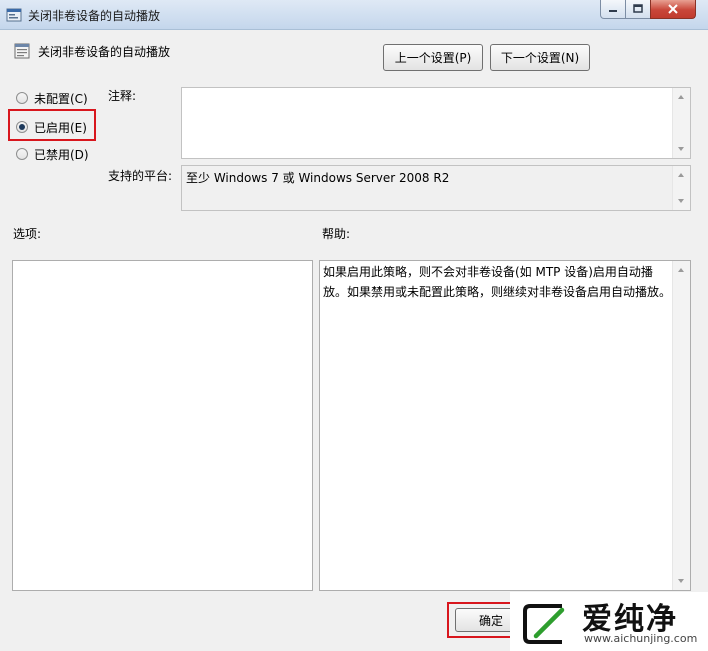 The width and height of the screenshot is (708, 651). I want to click on window-title: 关闭非卷设备的自动播放, so click(94, 16).